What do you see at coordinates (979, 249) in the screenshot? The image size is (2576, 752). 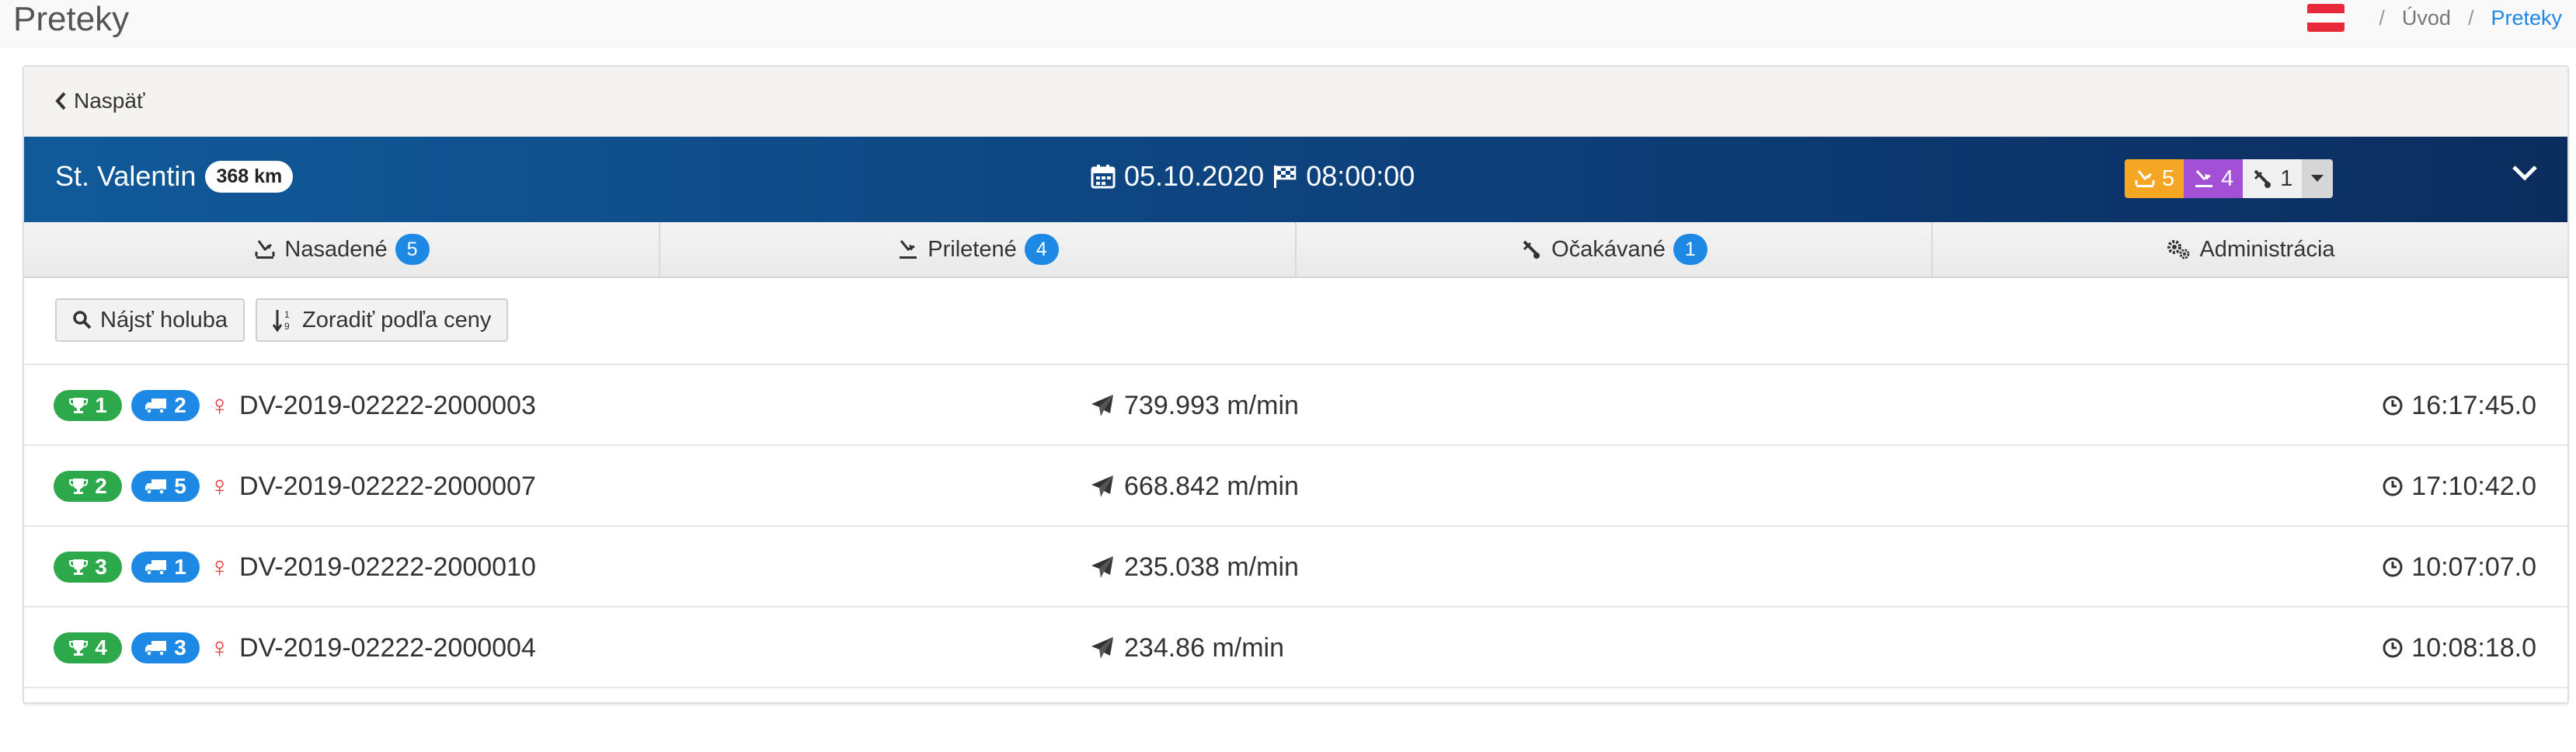 I see `tab-arrived: Priletené 4` at bounding box center [979, 249].